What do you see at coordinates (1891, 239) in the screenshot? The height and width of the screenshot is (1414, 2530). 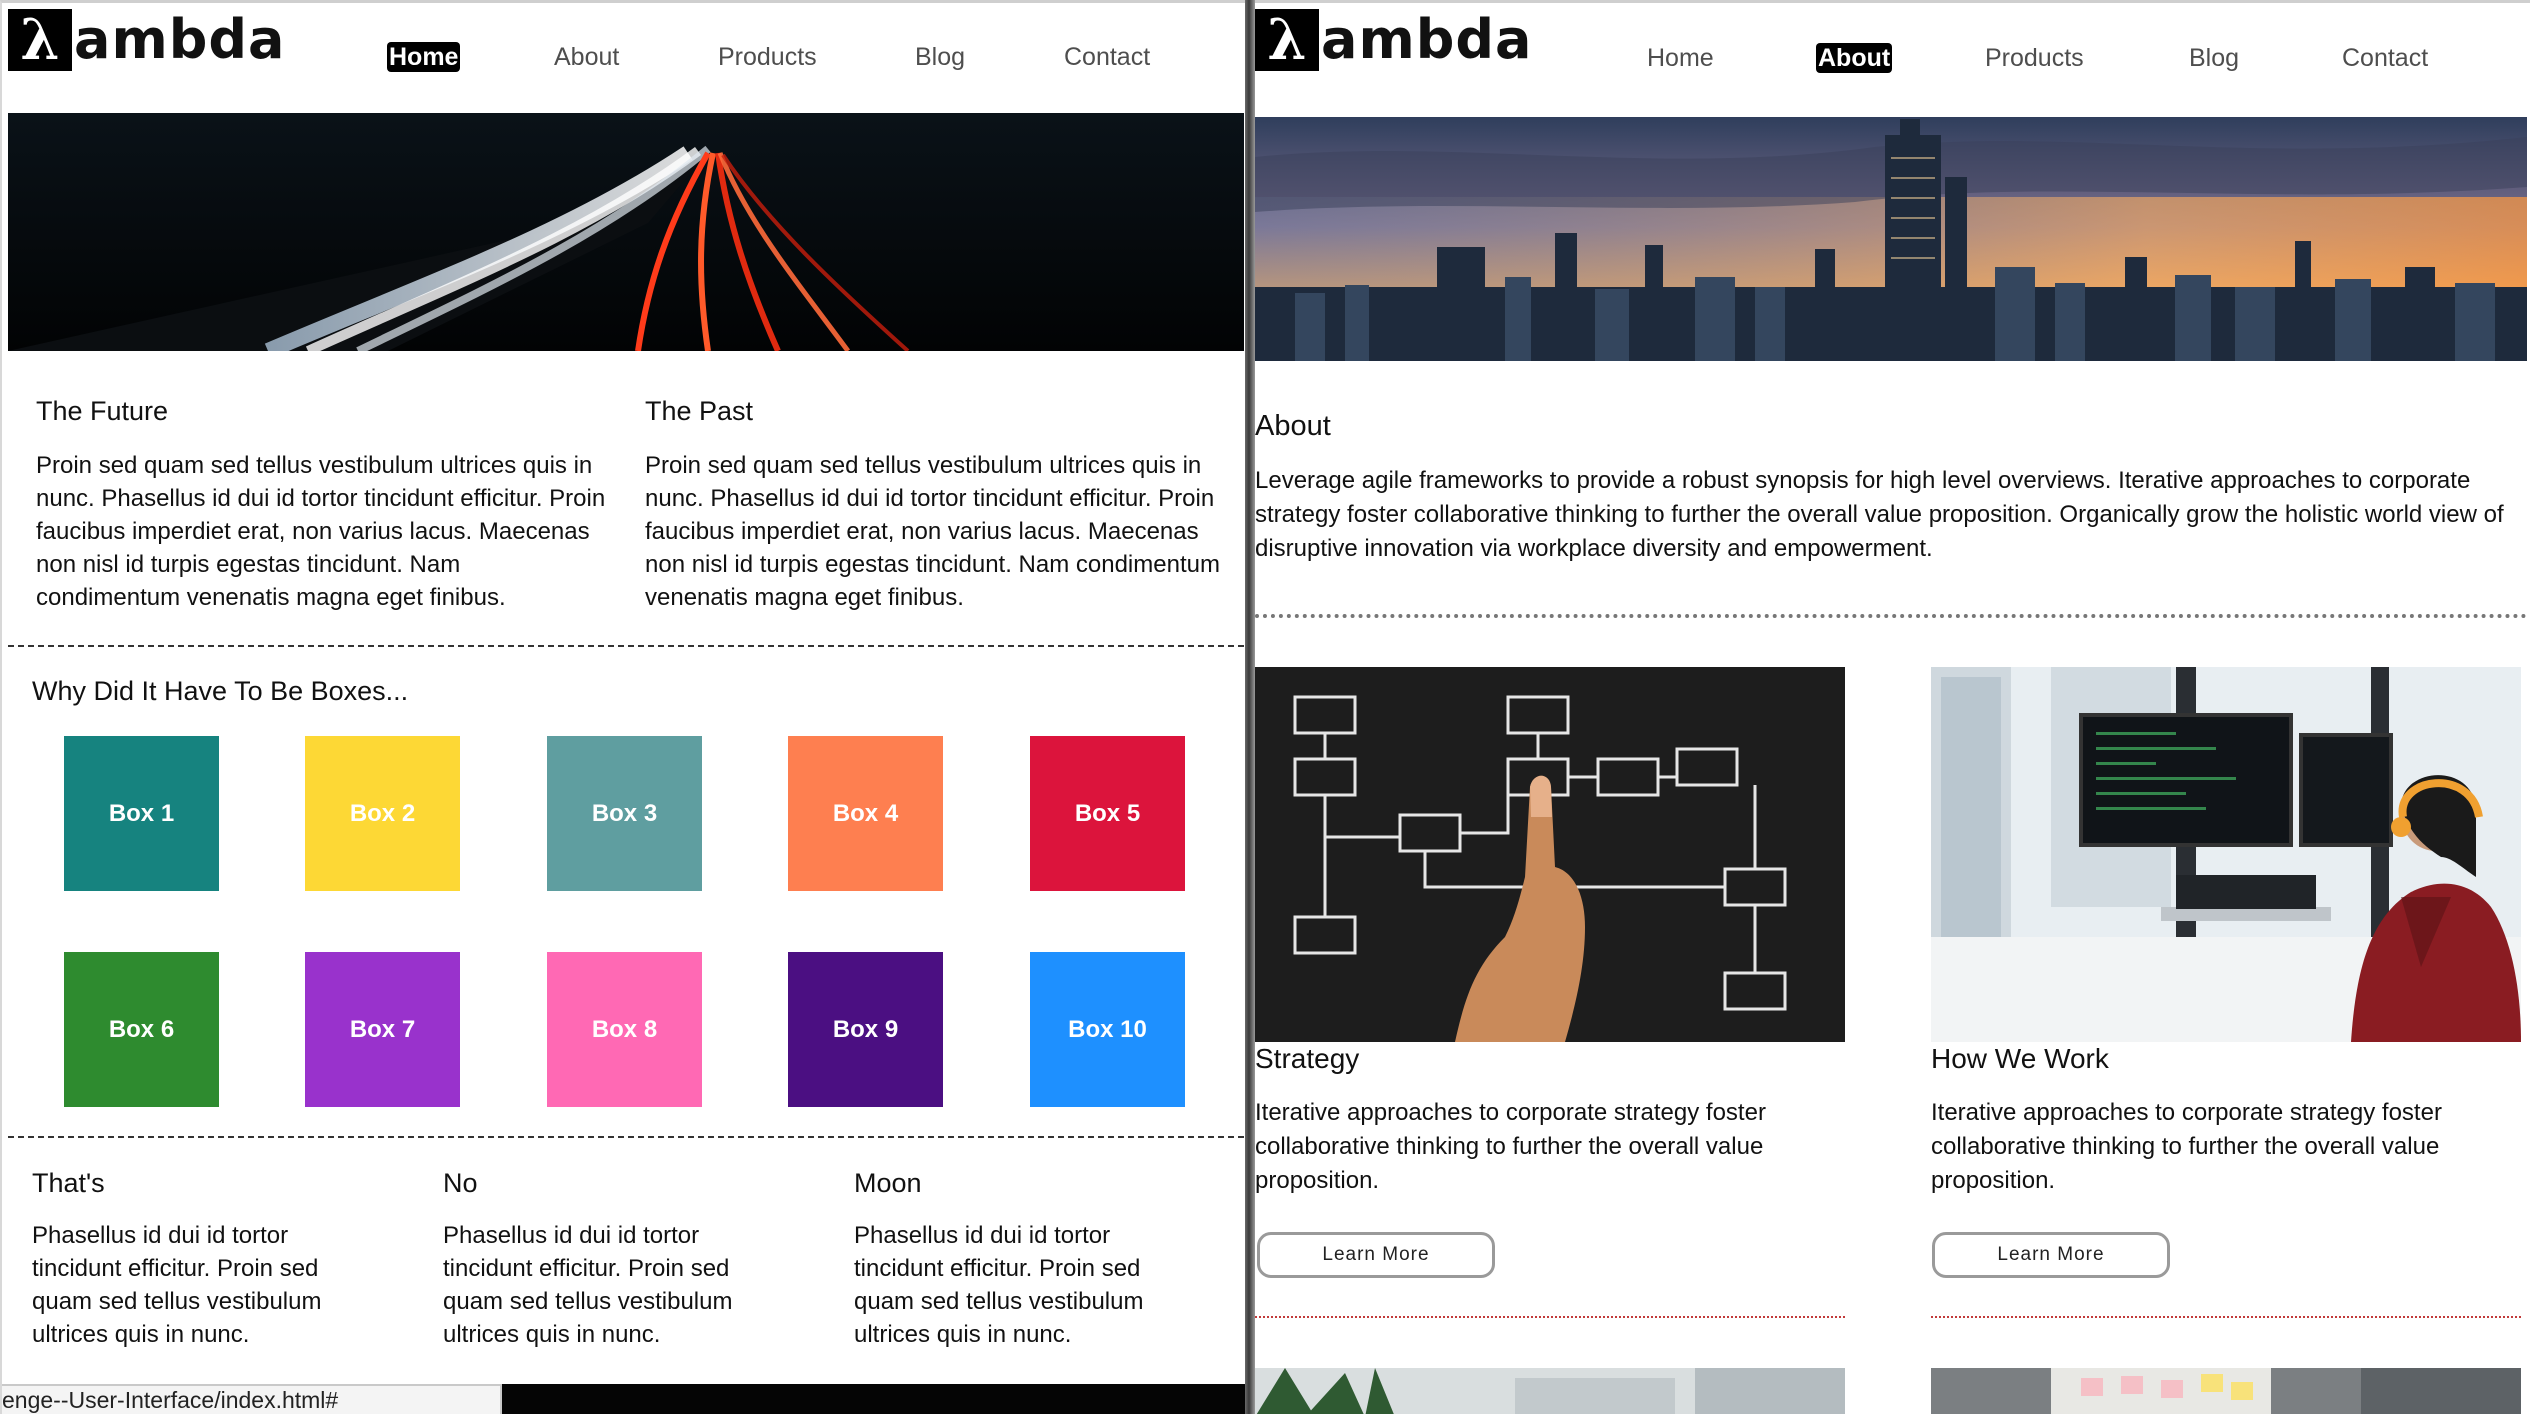 I see `hero-image-city-skyline` at bounding box center [1891, 239].